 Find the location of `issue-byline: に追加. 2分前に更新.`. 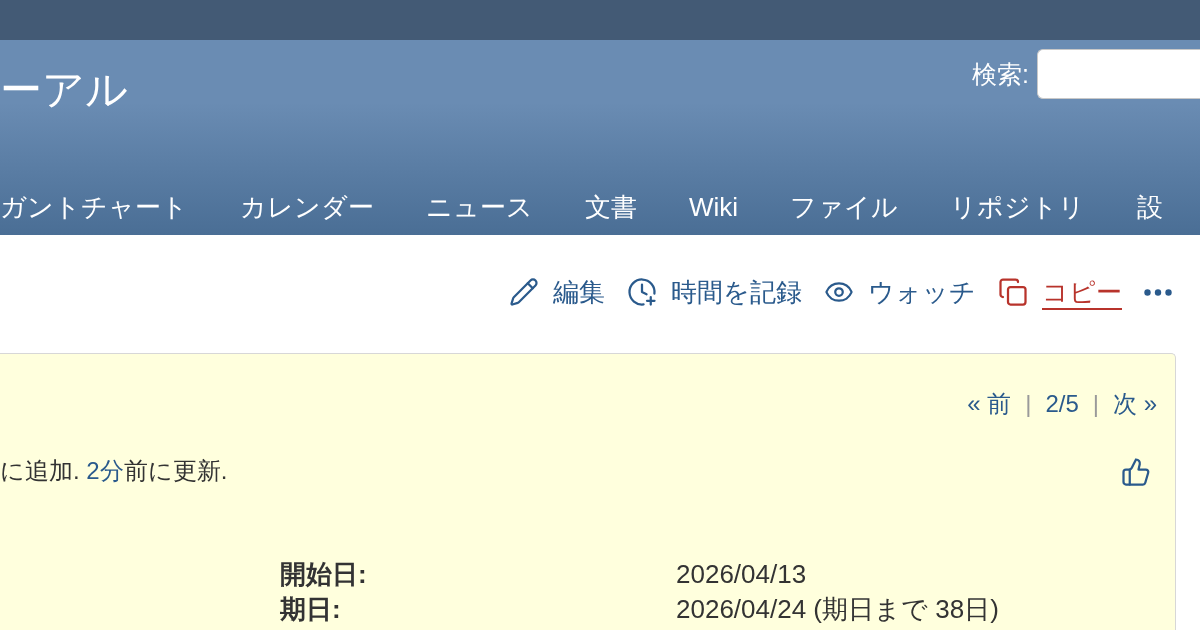

issue-byline: に追加. 2分前に更新. is located at coordinates (114, 472).